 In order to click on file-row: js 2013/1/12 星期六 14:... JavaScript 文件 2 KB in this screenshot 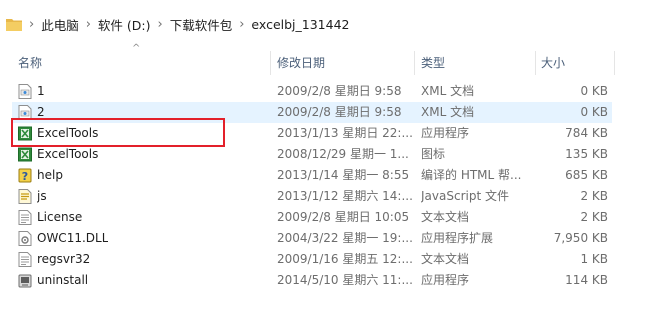, I will do `click(312, 196)`.